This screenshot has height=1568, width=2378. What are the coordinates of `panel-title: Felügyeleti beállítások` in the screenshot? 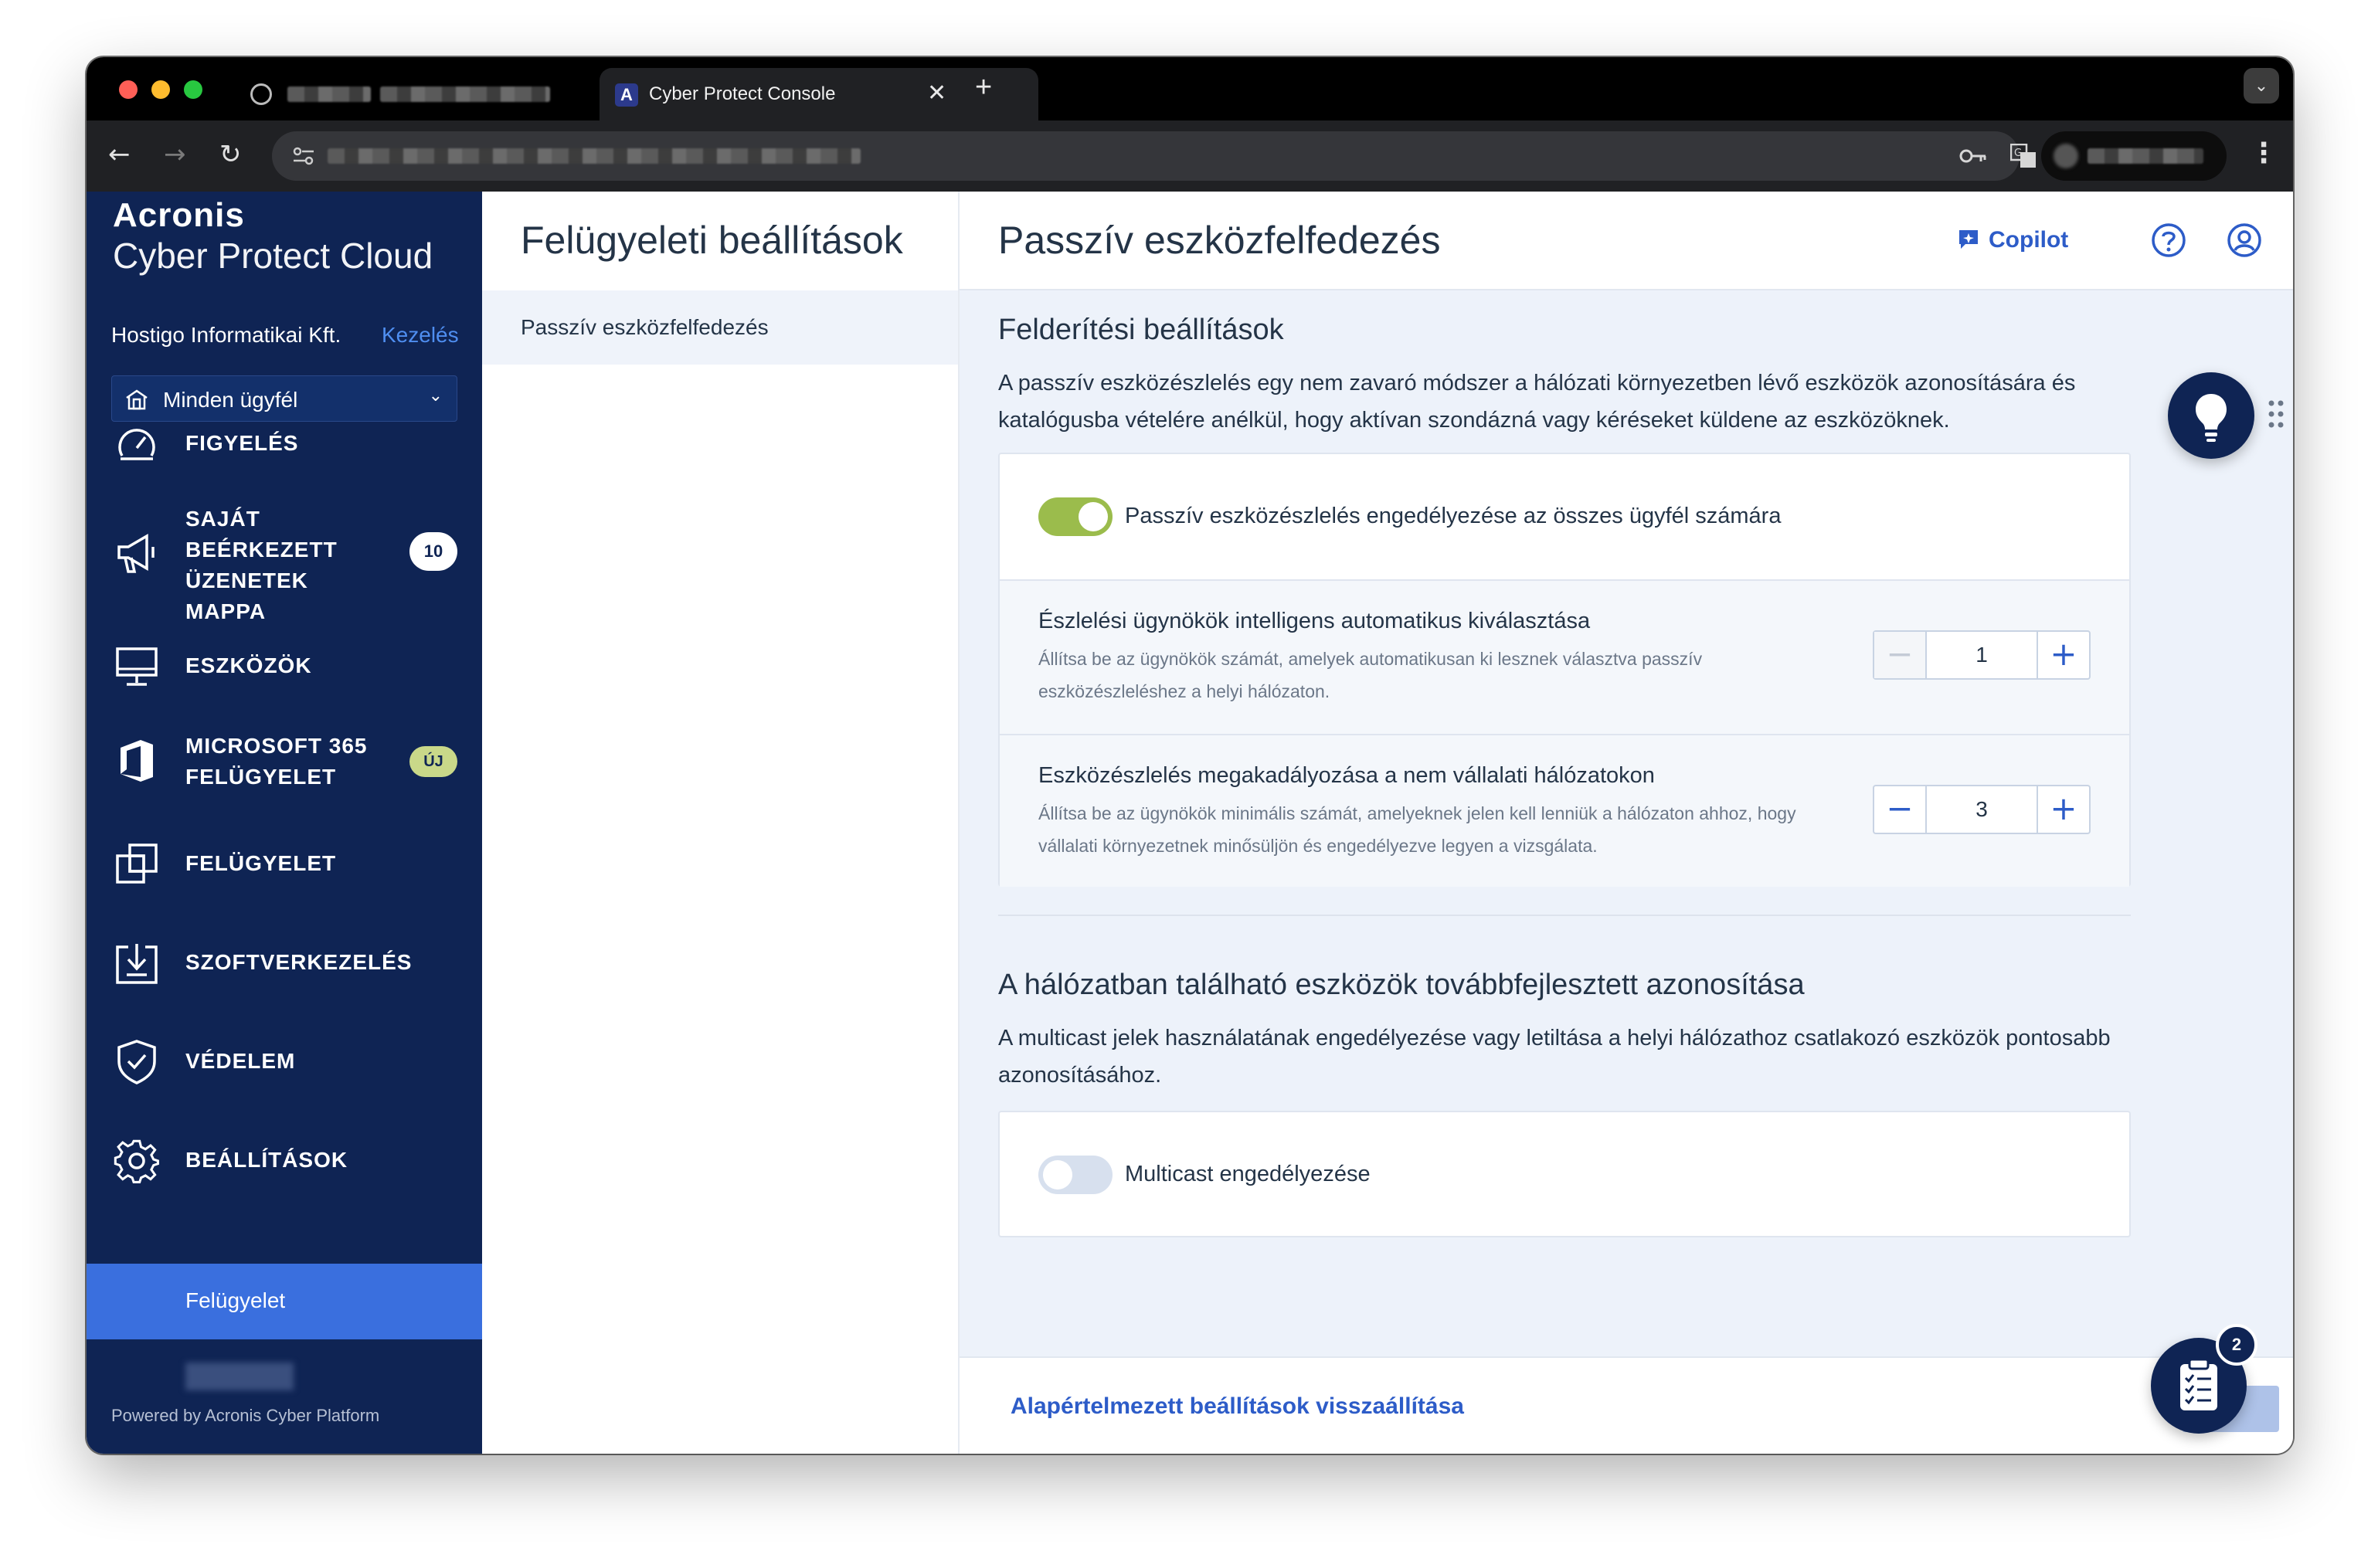 It's located at (712, 241).